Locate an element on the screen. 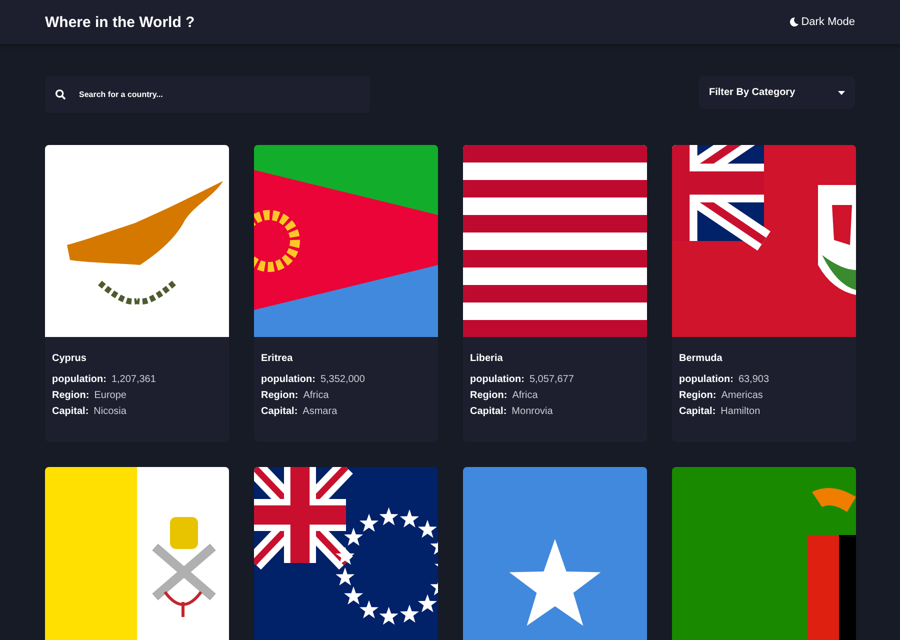 The height and width of the screenshot is (640, 900). country-name: Liberia is located at coordinates (487, 358).